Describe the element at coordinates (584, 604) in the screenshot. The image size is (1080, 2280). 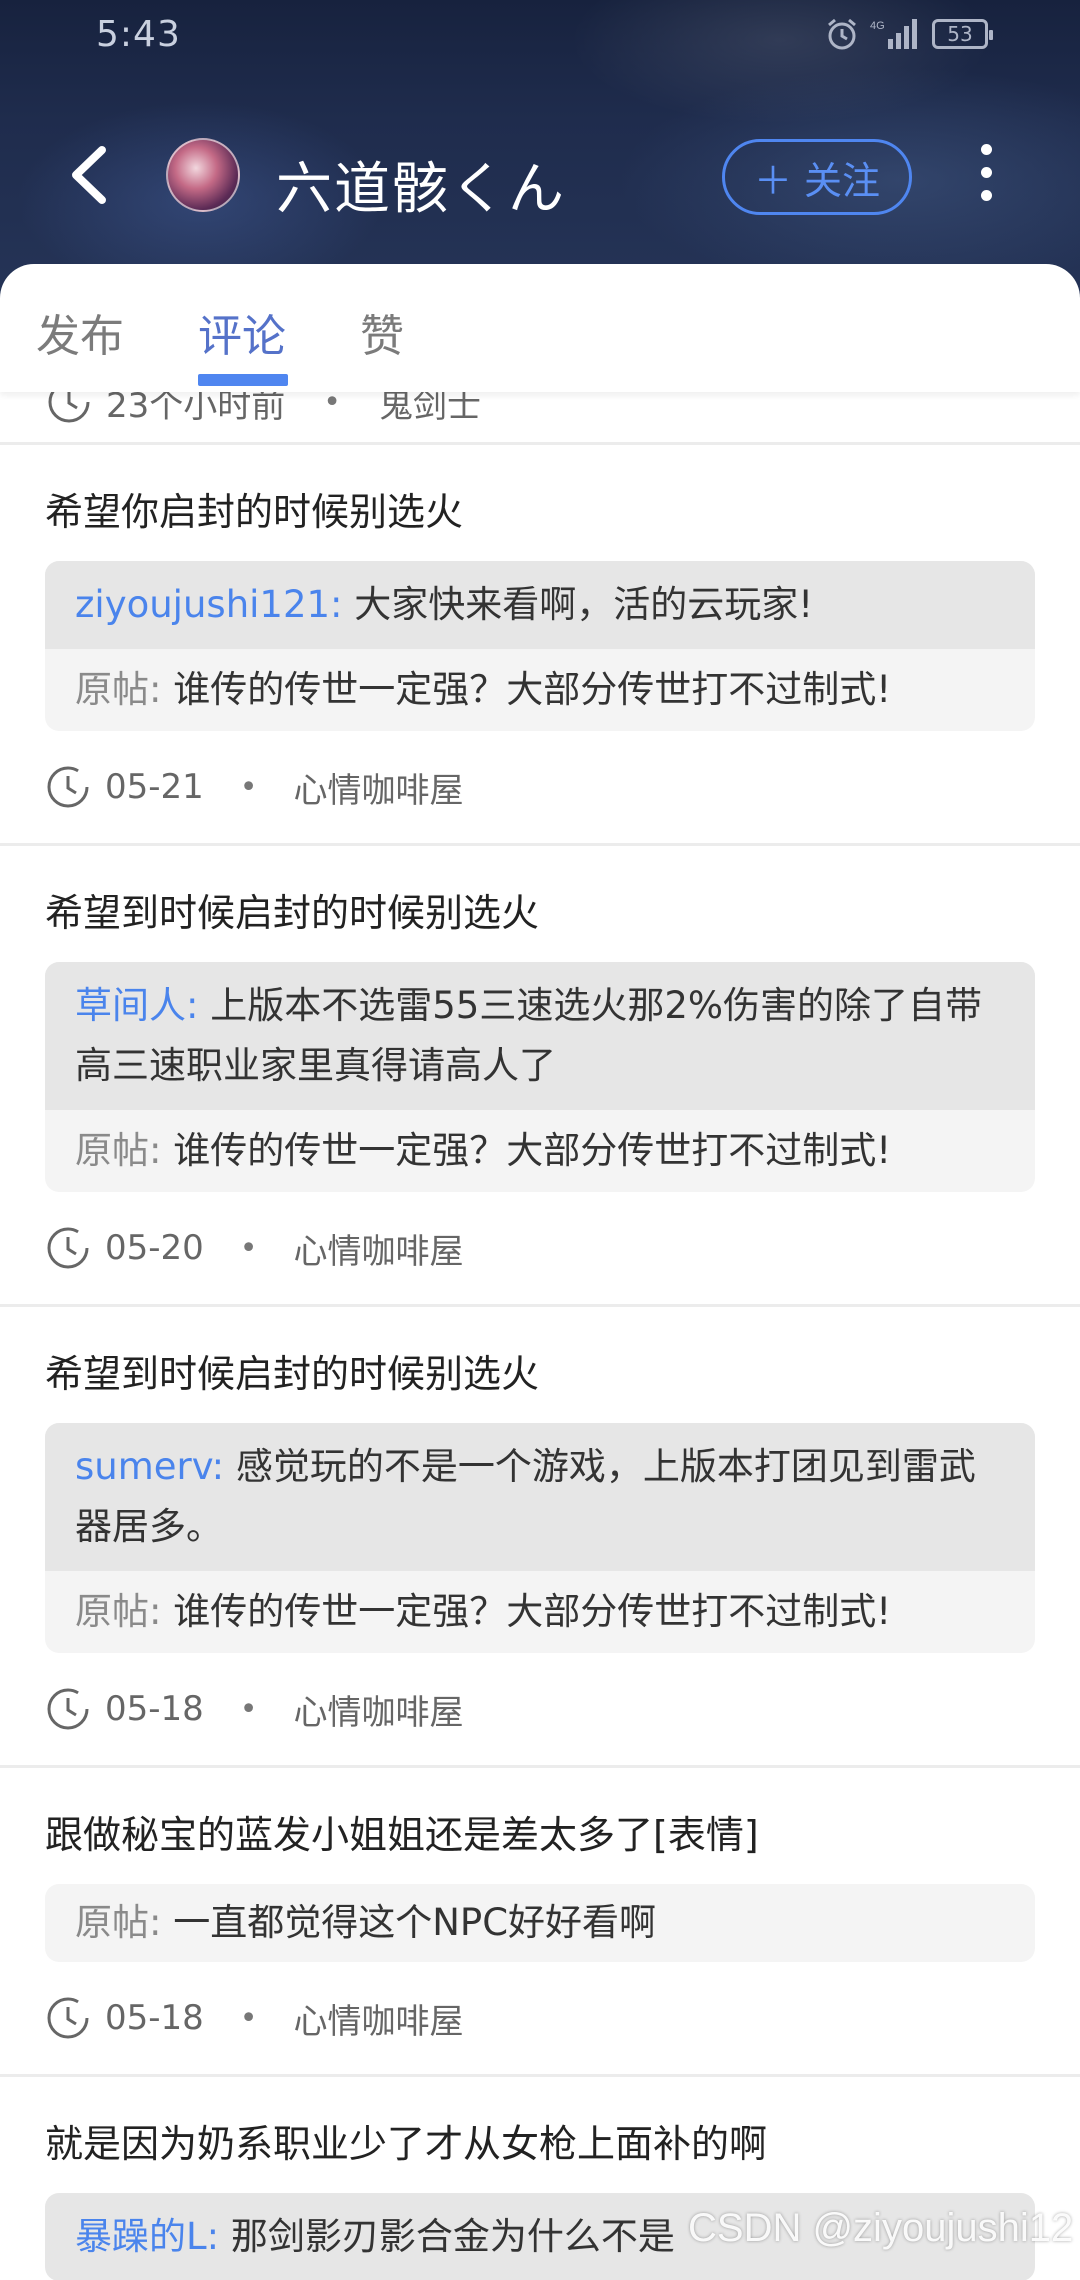
I see `reply-text: 大家快来看啊，活的云玩家!` at that location.